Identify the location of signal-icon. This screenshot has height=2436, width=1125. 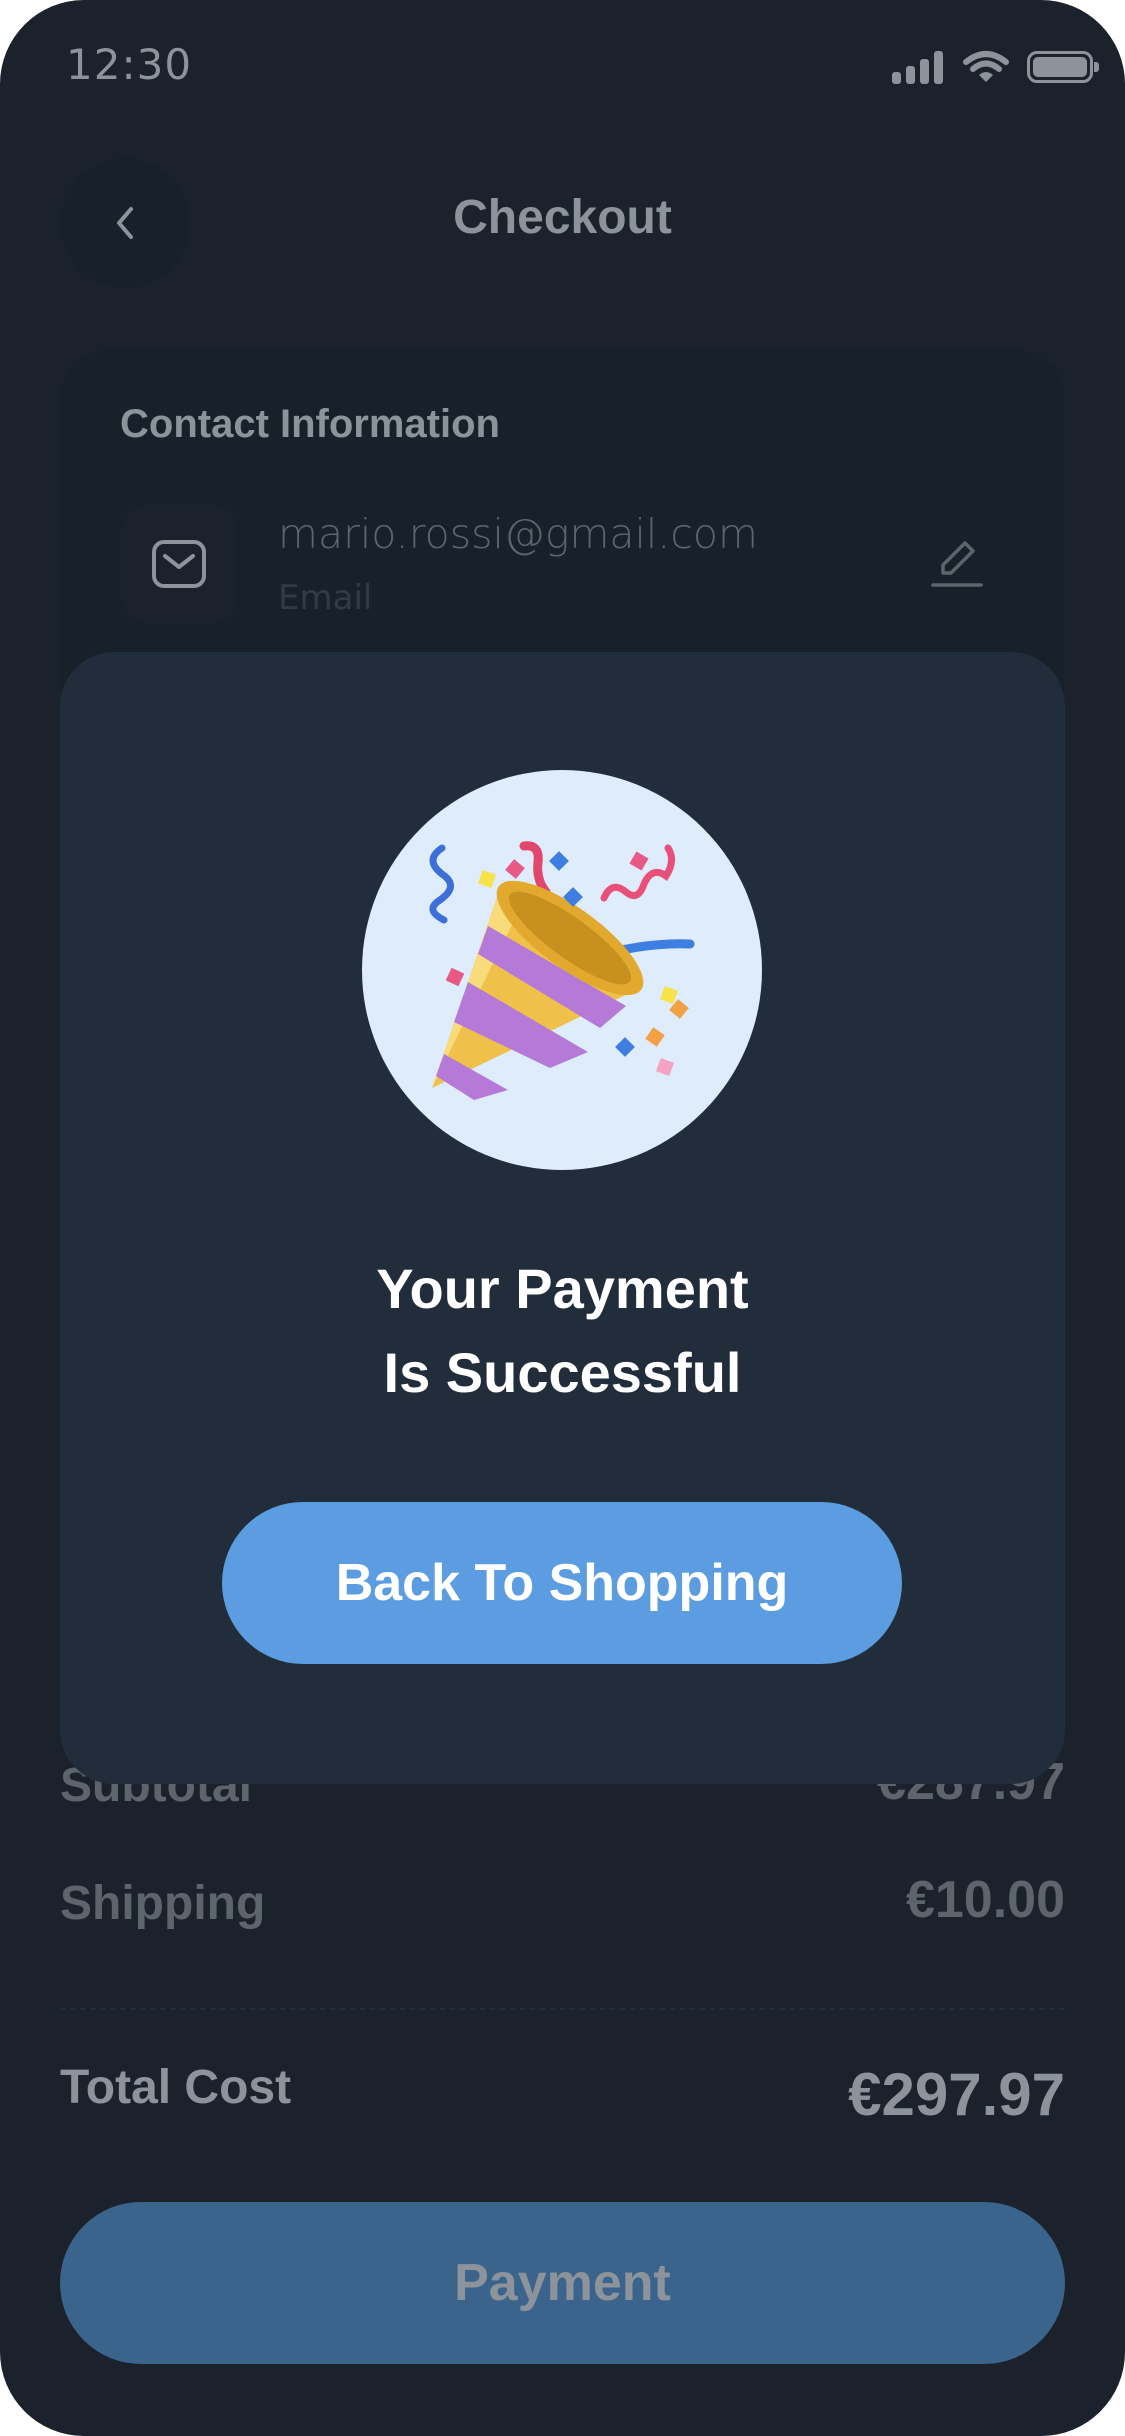
(917, 67).